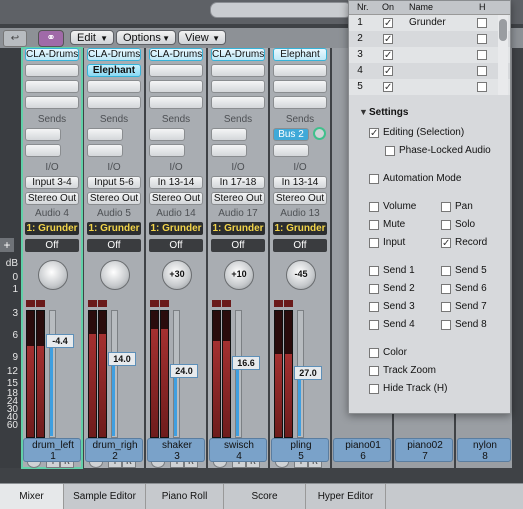 The height and width of the screenshot is (509, 523). I want to click on group-list-scrollbar, so click(503, 55).